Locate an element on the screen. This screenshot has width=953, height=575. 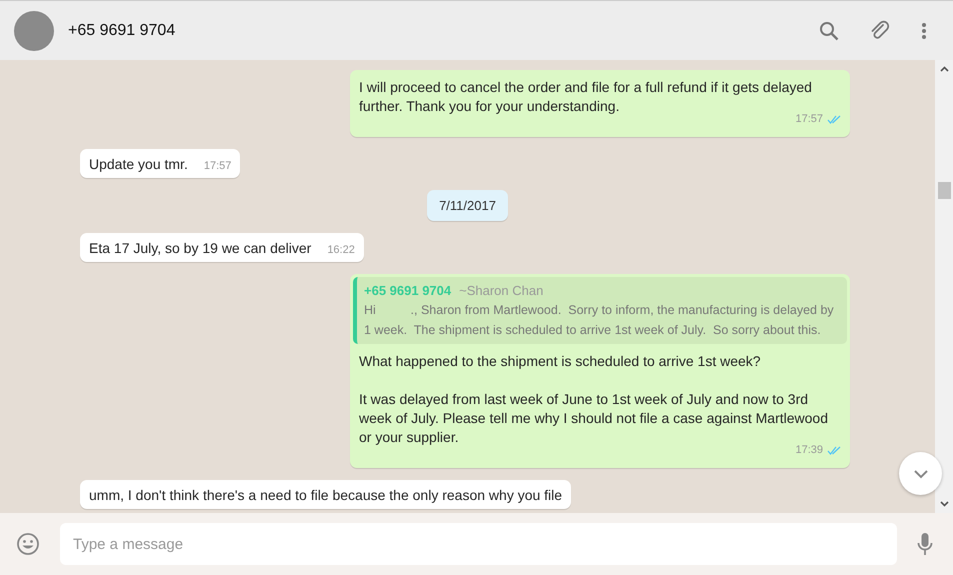
emoji-icon is located at coordinates (28, 544).